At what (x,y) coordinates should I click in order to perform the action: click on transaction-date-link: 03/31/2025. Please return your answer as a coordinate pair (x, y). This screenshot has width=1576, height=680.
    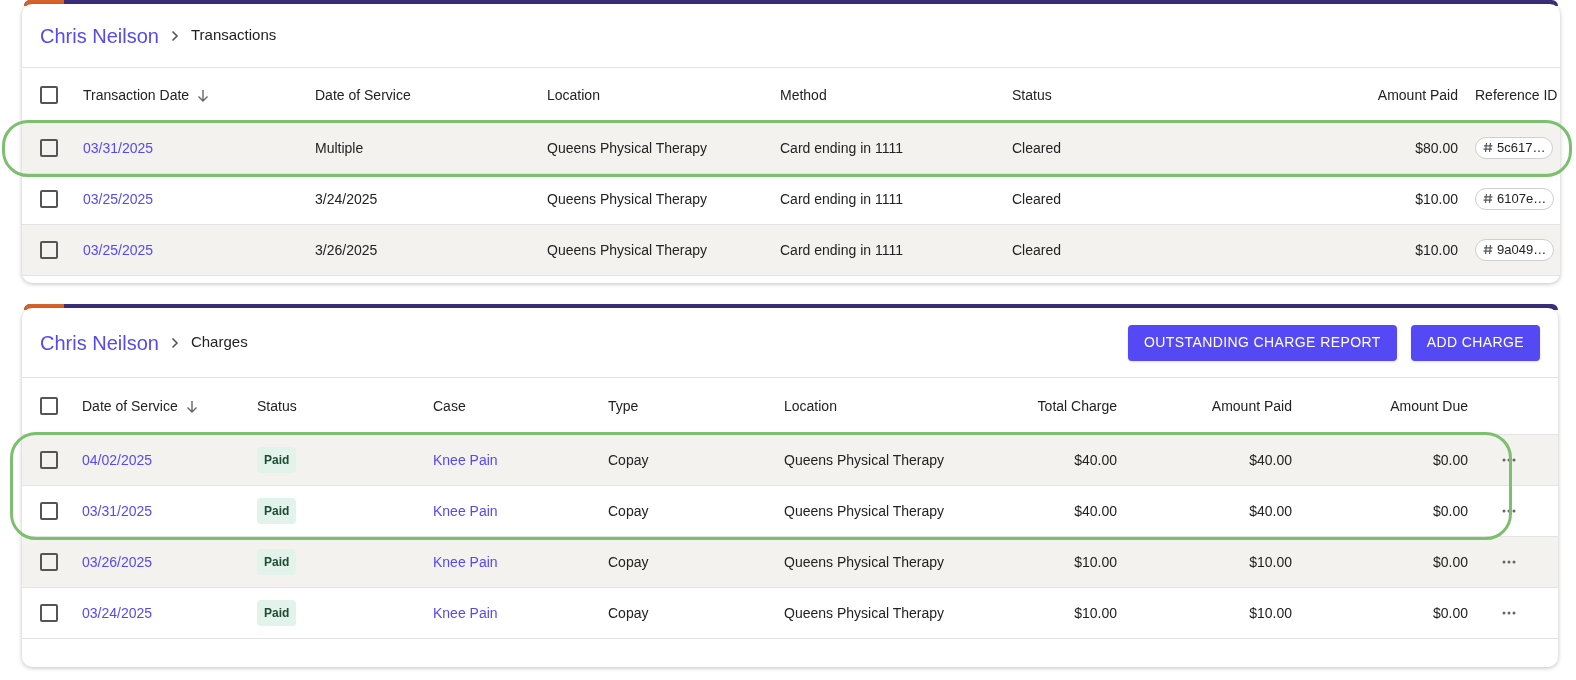
    Looking at the image, I should click on (118, 147).